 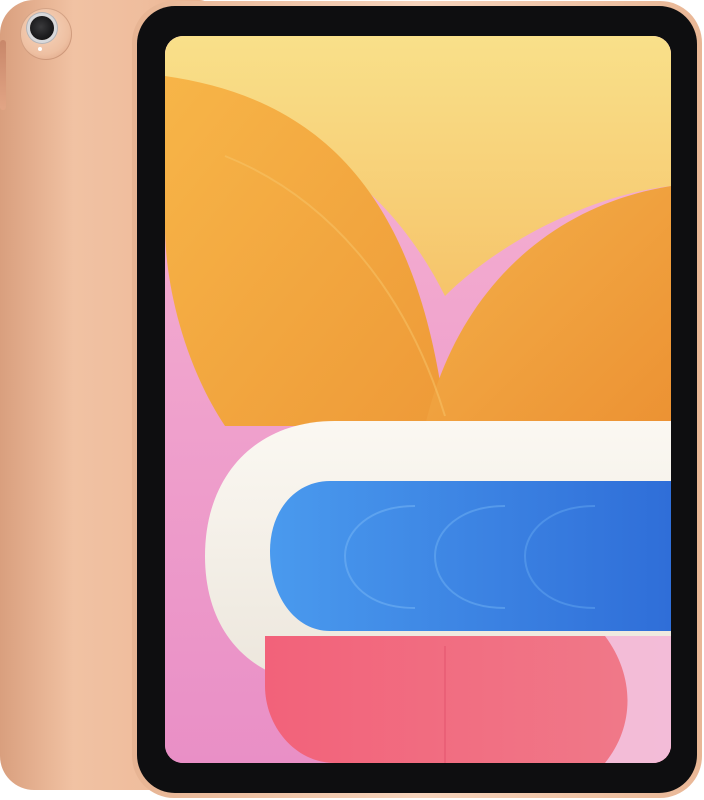 What do you see at coordinates (42, 28) in the screenshot?
I see `camera-icon` at bounding box center [42, 28].